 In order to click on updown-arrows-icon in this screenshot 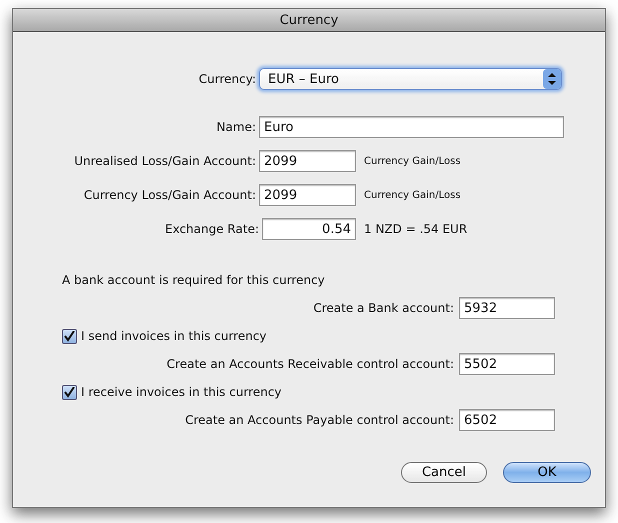, I will do `click(552, 79)`.